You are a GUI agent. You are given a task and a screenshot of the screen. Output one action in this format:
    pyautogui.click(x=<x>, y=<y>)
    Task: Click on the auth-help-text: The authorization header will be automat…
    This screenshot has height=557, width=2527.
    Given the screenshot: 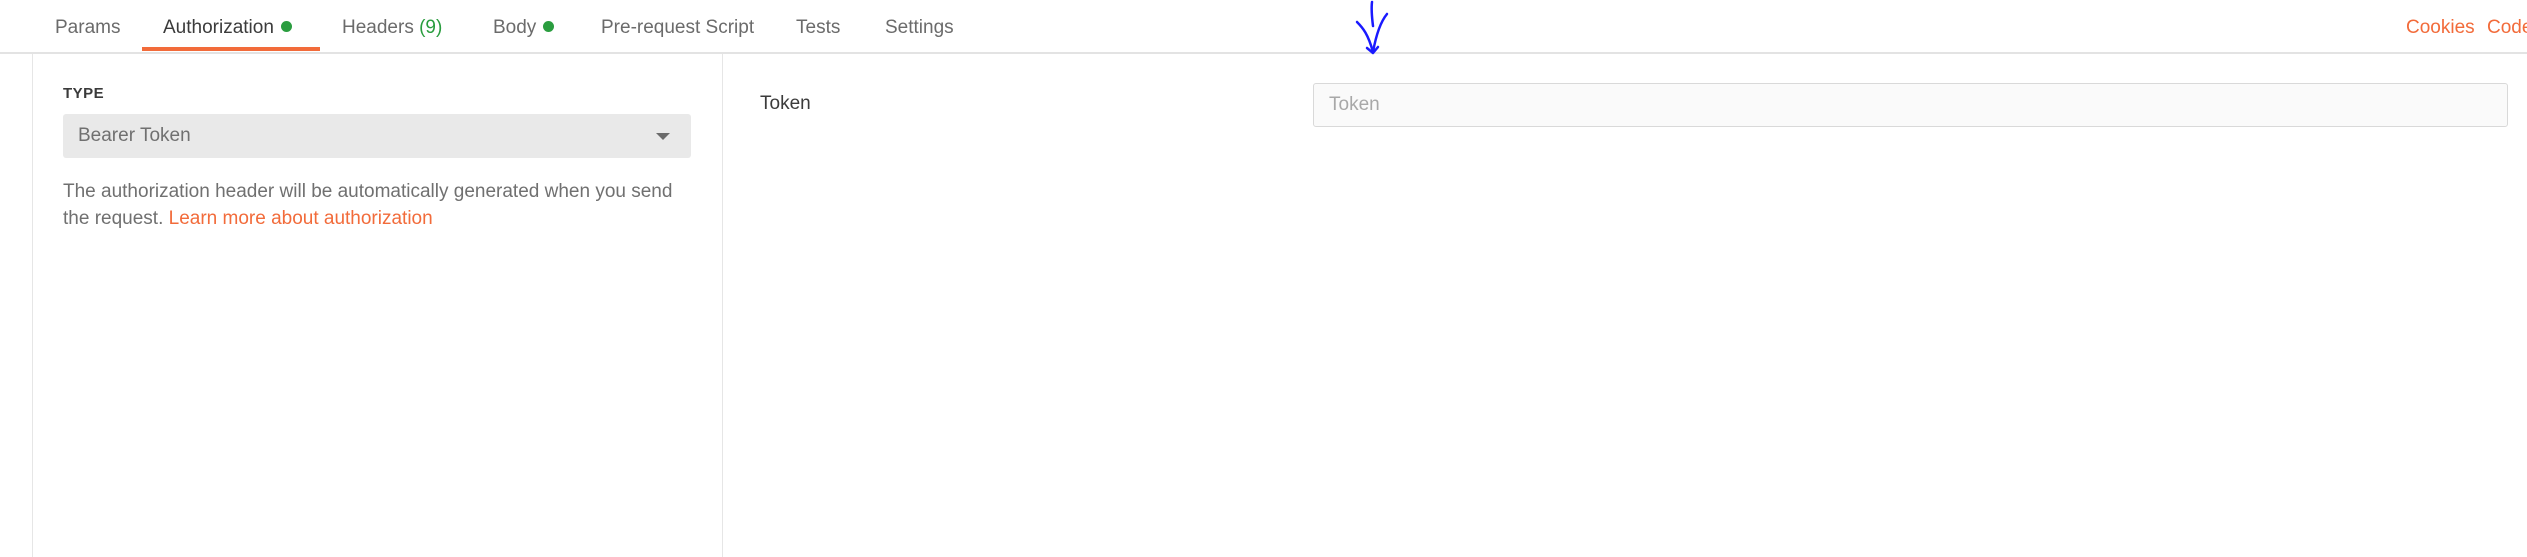 What is the action you would take?
    pyautogui.click(x=383, y=205)
    